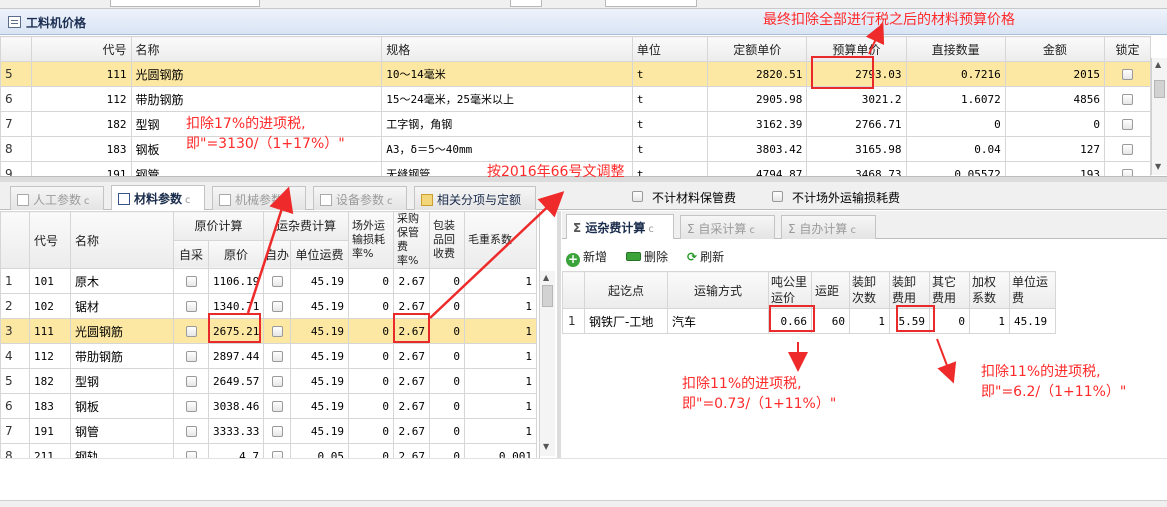 Image resolution: width=1167 pixels, height=507 pixels. Describe the element at coordinates (556, 172) in the screenshot. I see `annotation-text: 按2016年66号文调整` at that location.